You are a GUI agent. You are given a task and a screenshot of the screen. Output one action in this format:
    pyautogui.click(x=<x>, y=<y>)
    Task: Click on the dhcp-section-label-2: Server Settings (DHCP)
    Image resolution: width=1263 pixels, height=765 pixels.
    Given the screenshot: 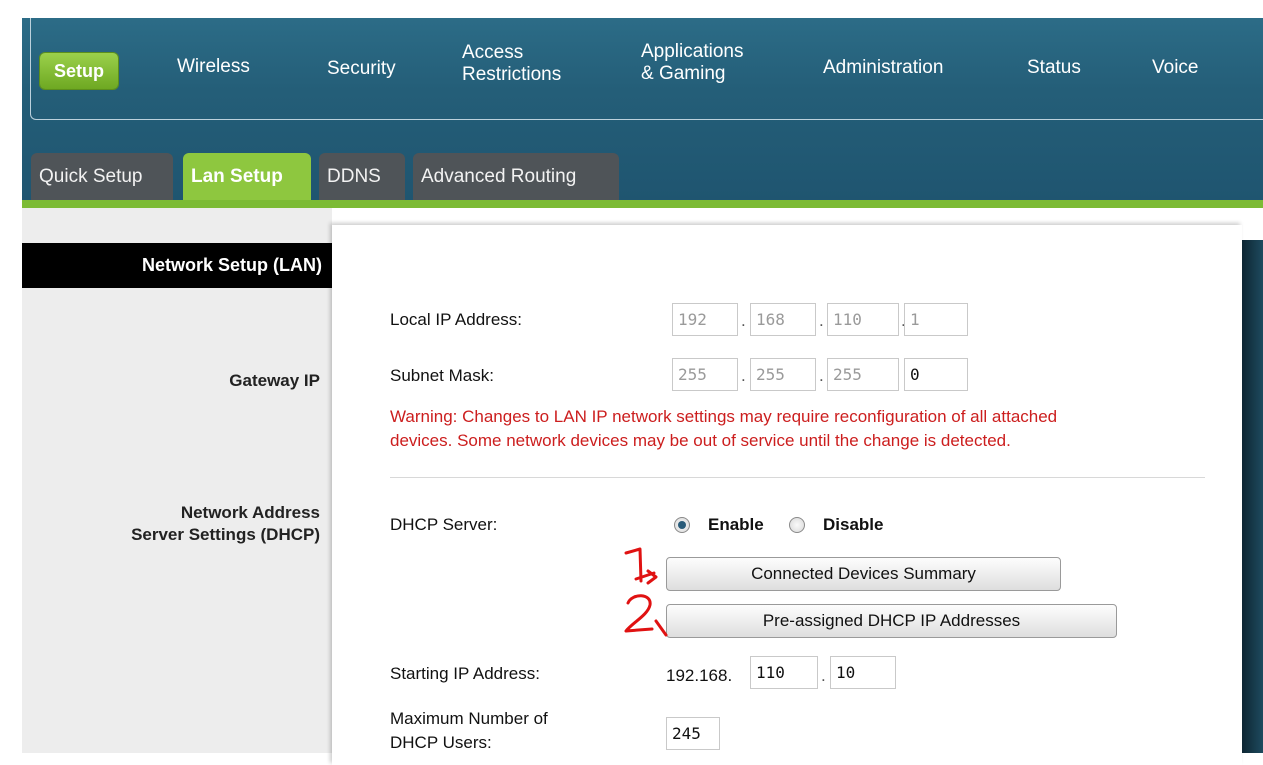 What is the action you would take?
    pyautogui.click(x=225, y=534)
    